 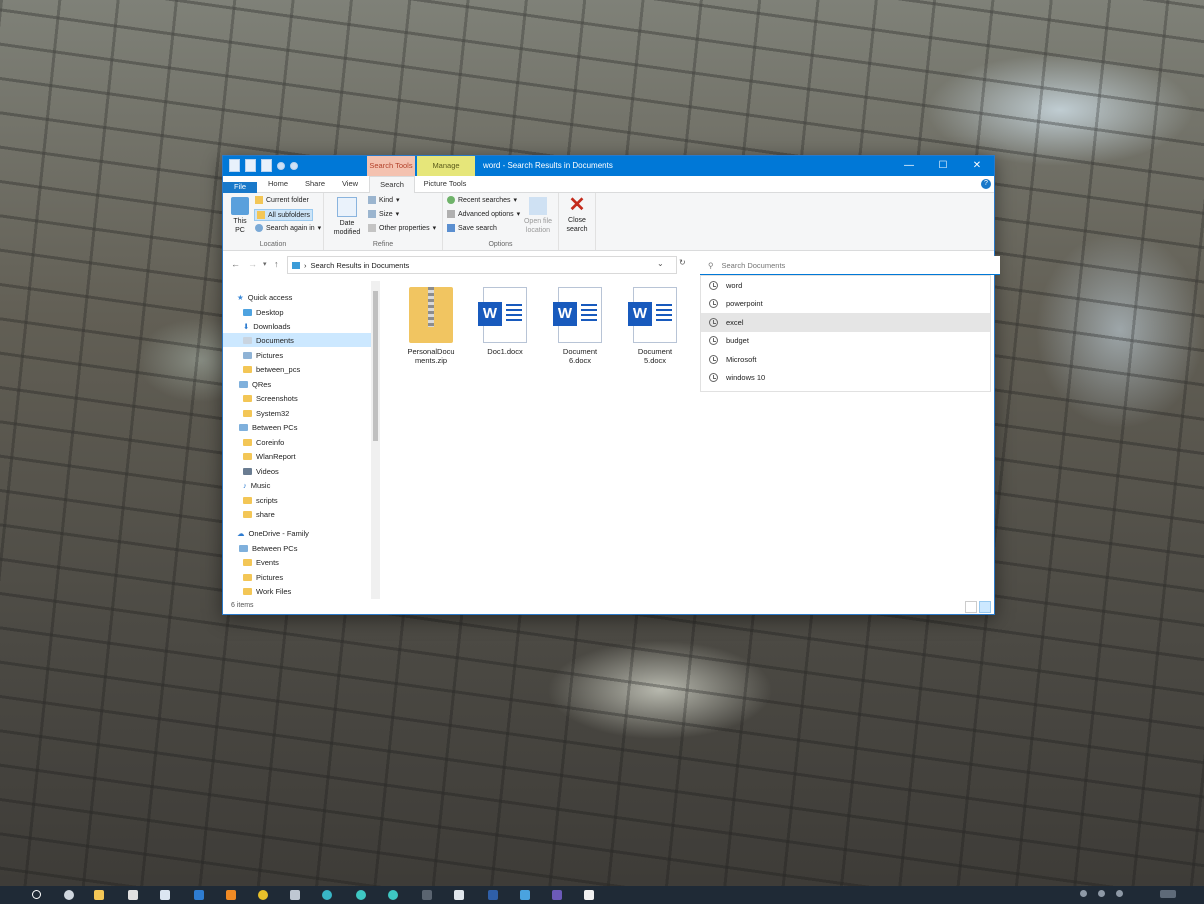 What do you see at coordinates (231, 895) in the screenshot?
I see `firefox-icon` at bounding box center [231, 895].